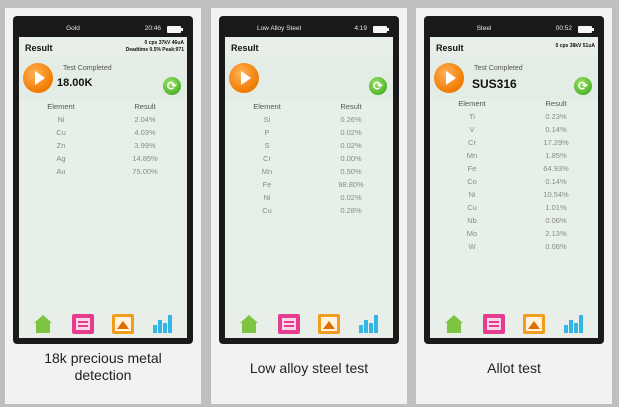 The image size is (619, 407). Describe the element at coordinates (351, 171) in the screenshot. I see `result-cell: 0.50%` at that location.